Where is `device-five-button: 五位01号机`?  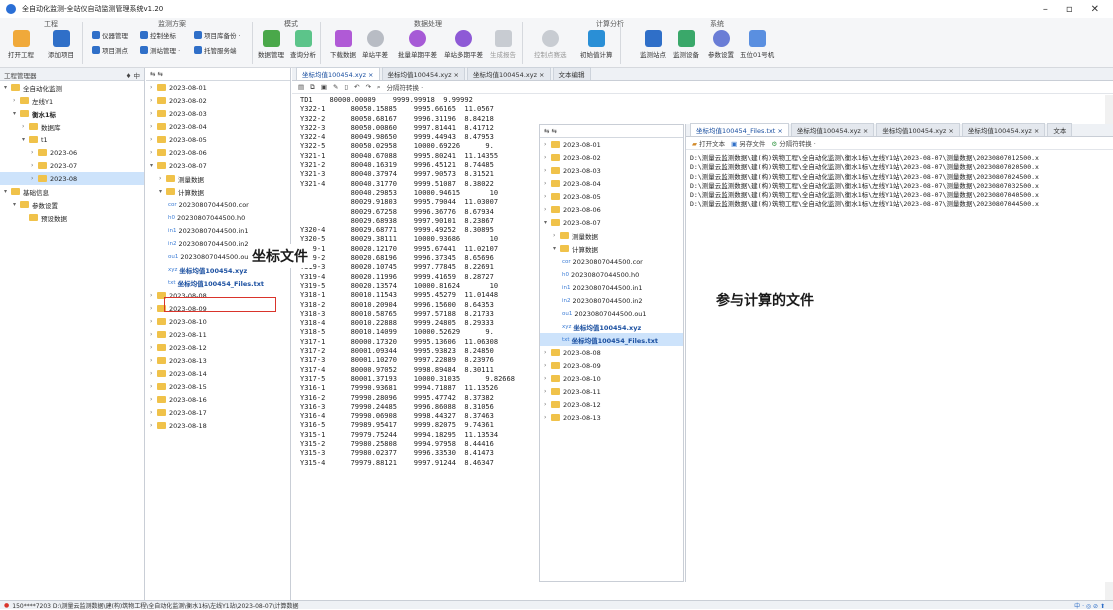
device-five-button: 五位01号机 is located at coordinates (757, 44).